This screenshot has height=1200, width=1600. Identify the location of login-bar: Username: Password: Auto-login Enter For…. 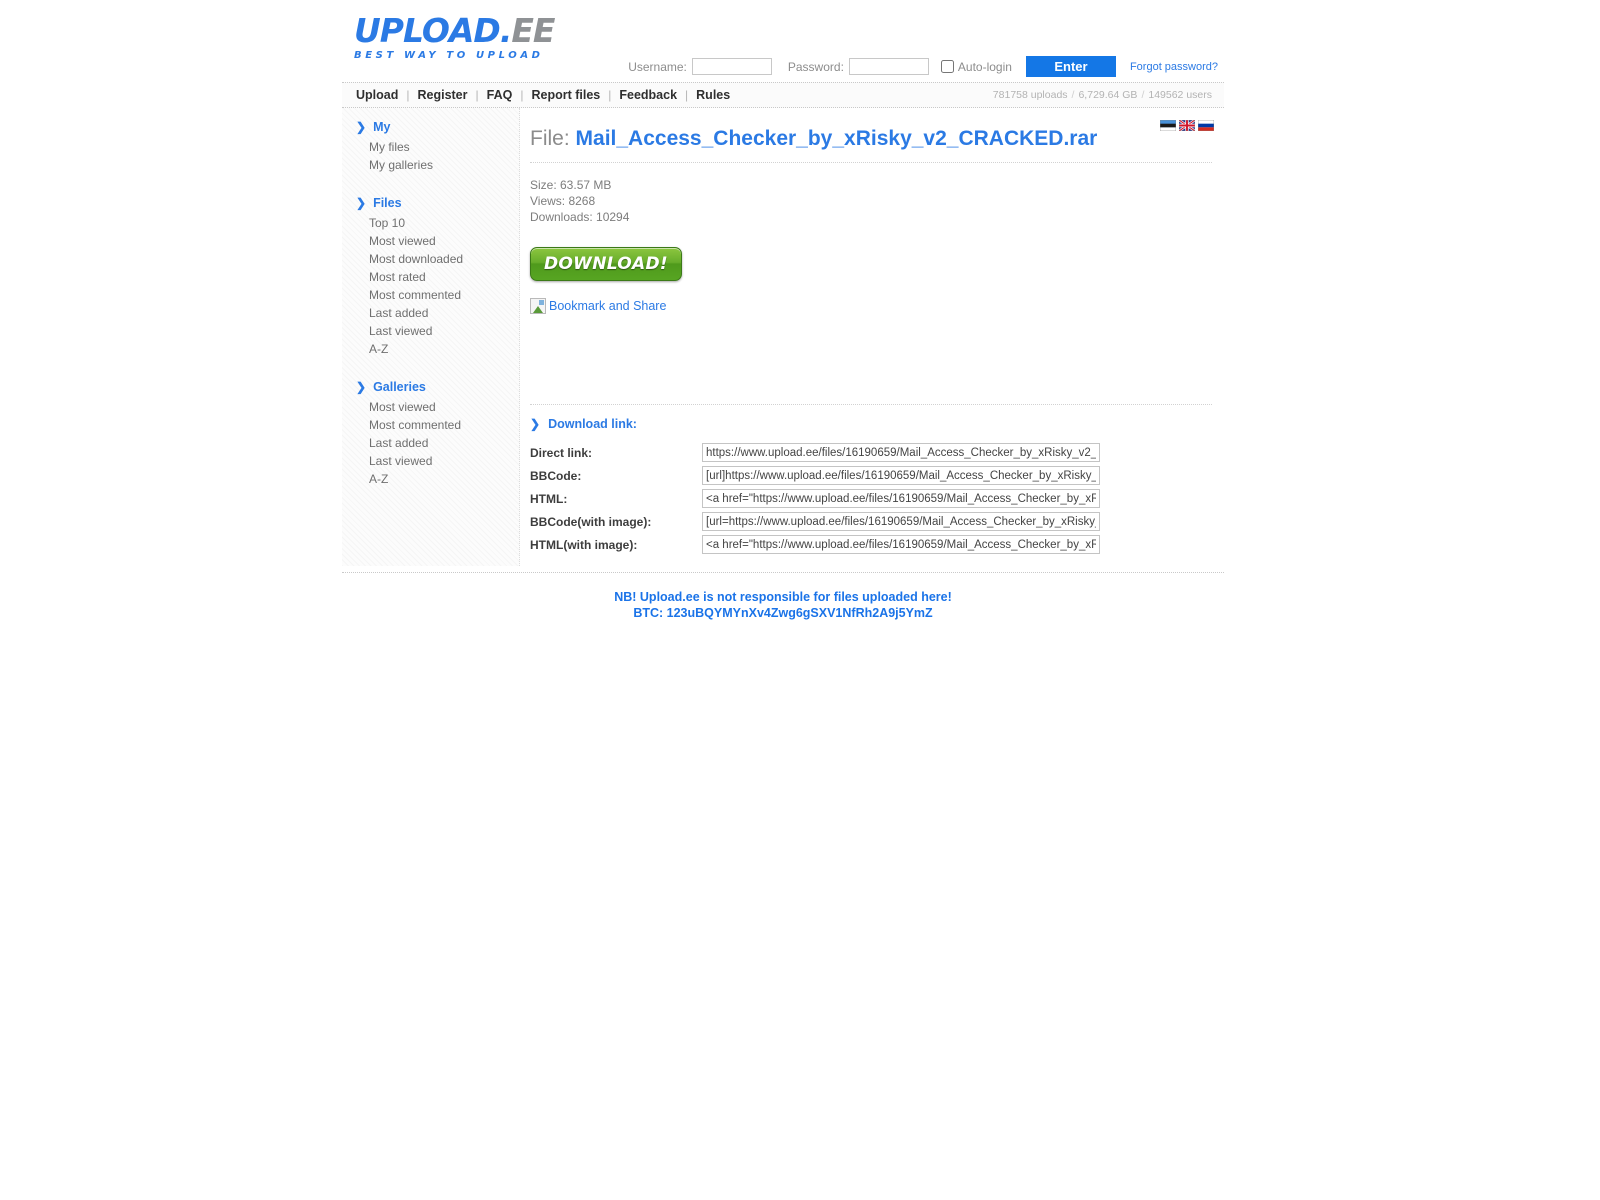
(923, 66).